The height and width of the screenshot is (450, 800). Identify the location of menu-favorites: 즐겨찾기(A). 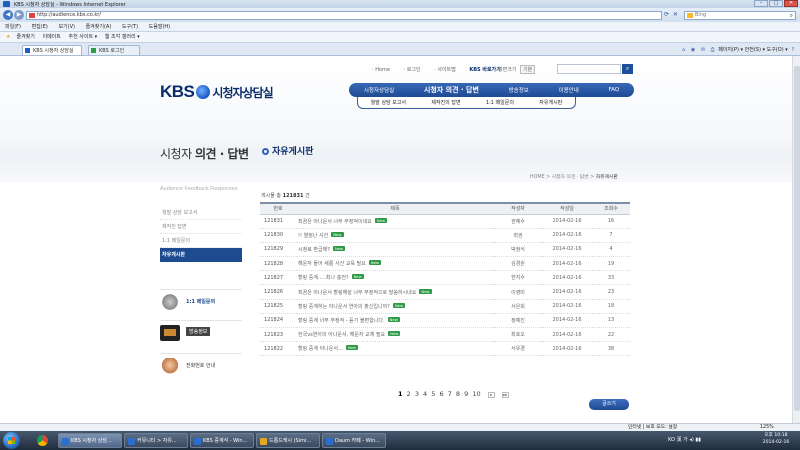
(99, 27).